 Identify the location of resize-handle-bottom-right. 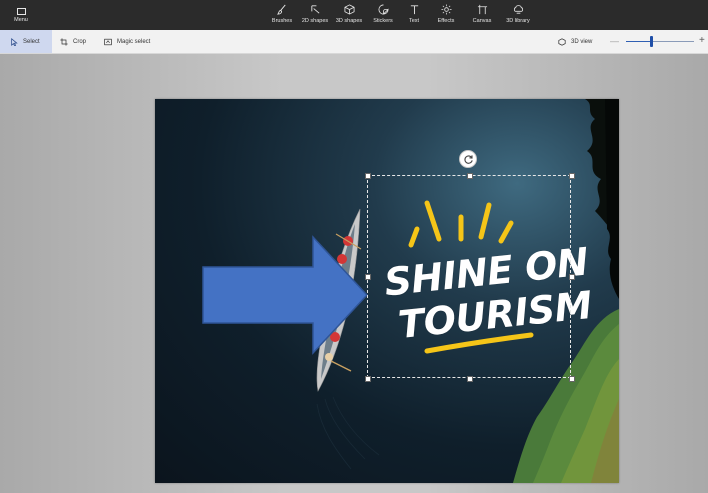
(572, 379).